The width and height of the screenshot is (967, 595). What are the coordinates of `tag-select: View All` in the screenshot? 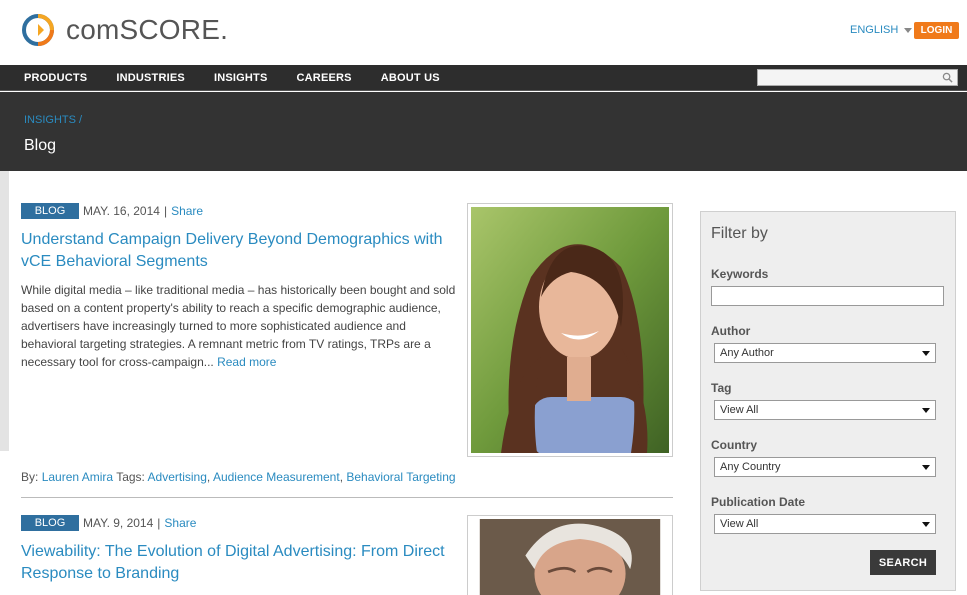 It's located at (825, 410).